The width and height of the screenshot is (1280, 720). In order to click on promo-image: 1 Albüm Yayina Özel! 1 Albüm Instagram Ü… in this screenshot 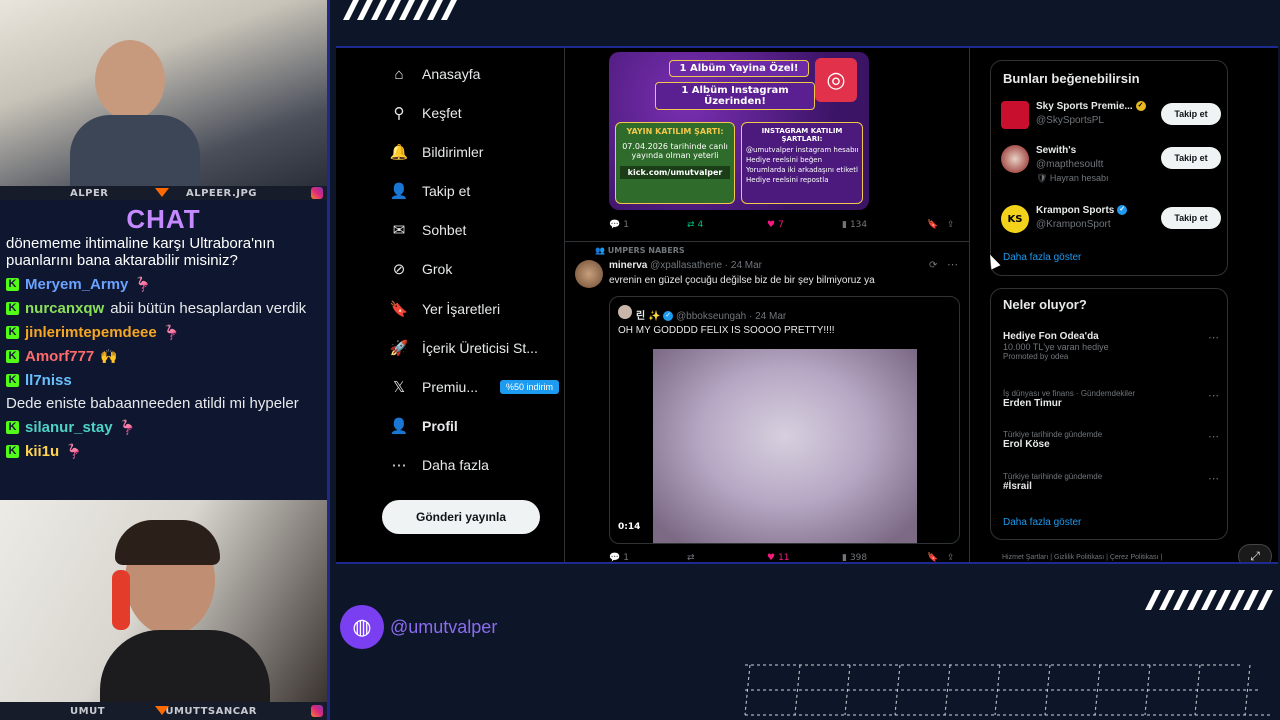, I will do `click(739, 131)`.